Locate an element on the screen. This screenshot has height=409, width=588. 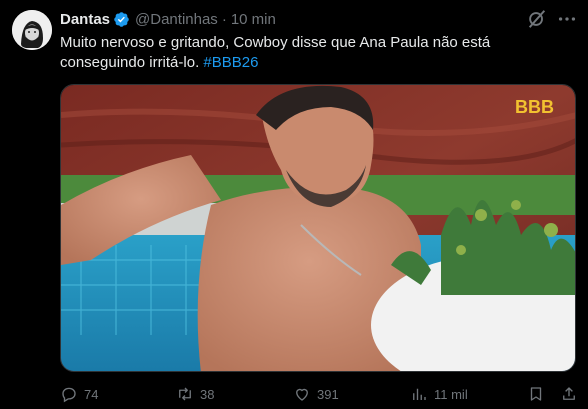
views-icon is located at coordinates (419, 394).